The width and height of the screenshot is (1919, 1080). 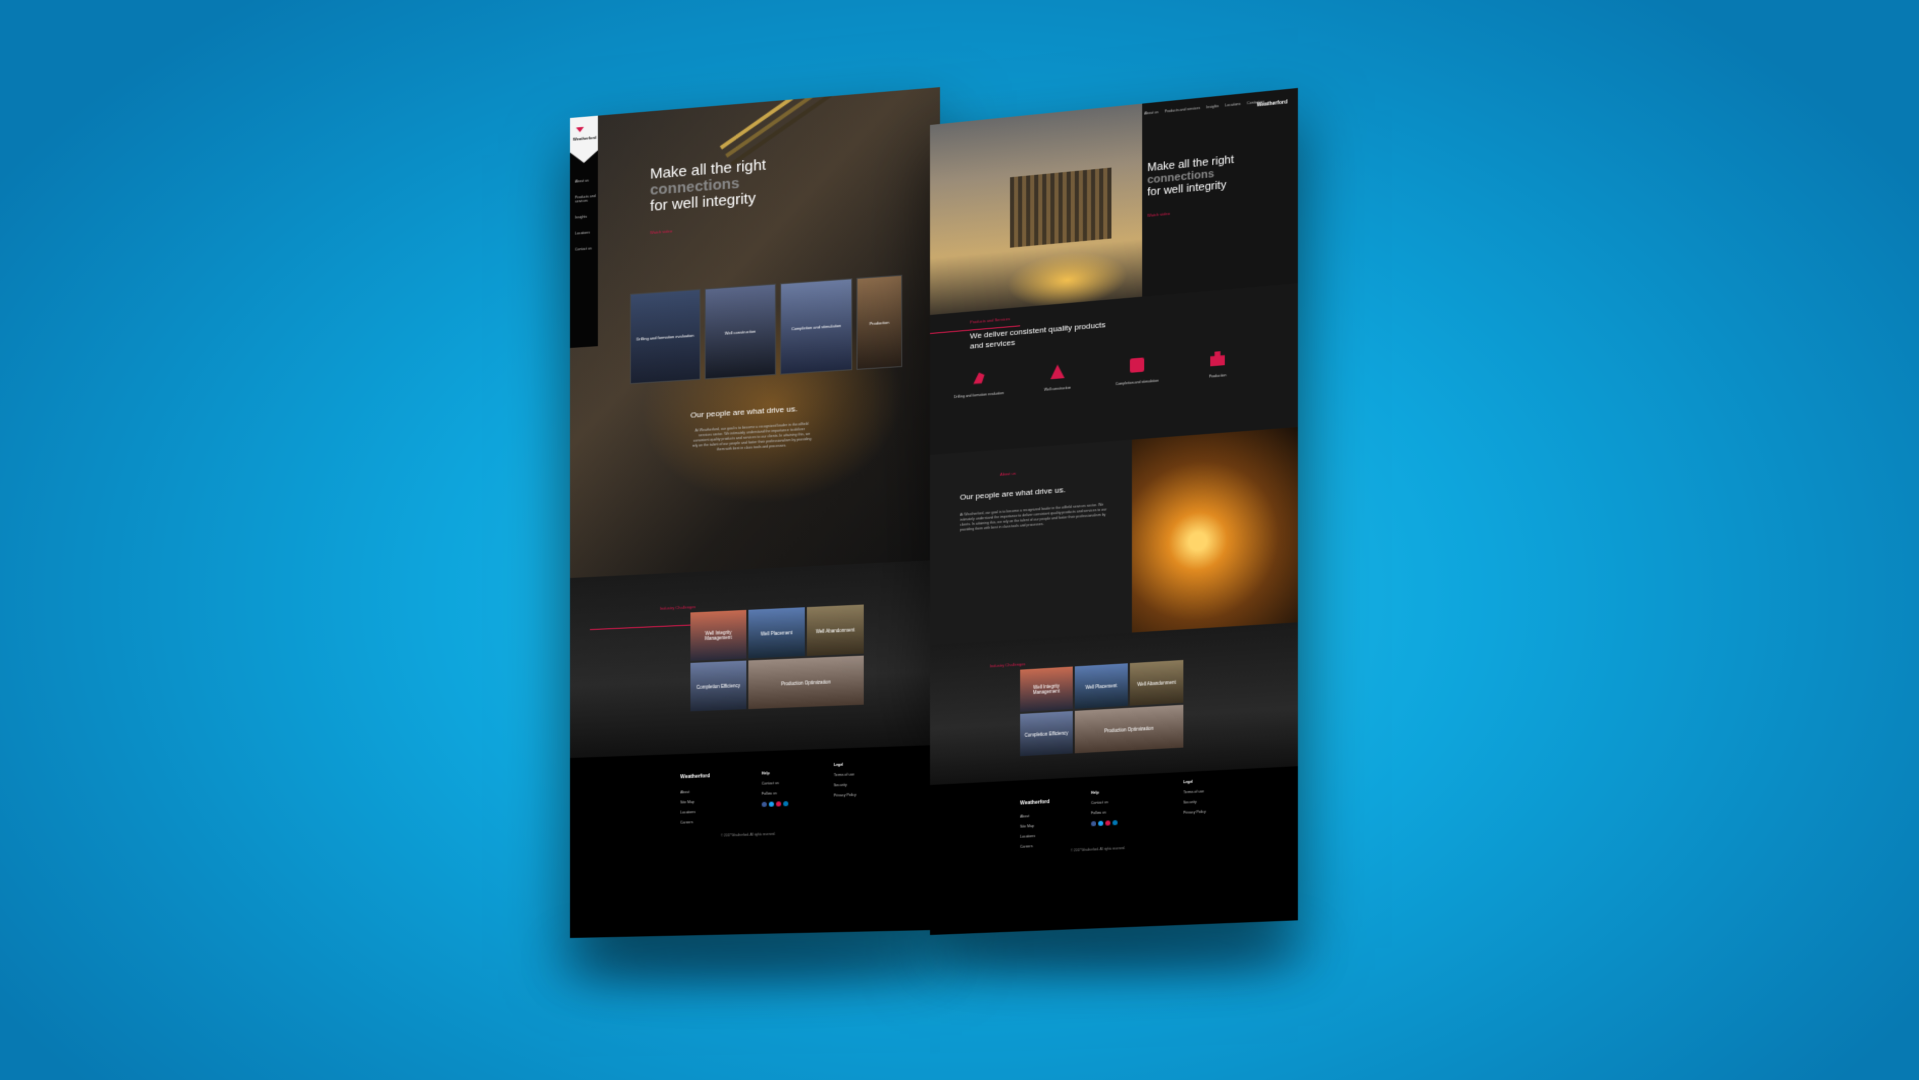 What do you see at coordinates (586, 199) in the screenshot?
I see `side-nav-item-products: Products and services` at bounding box center [586, 199].